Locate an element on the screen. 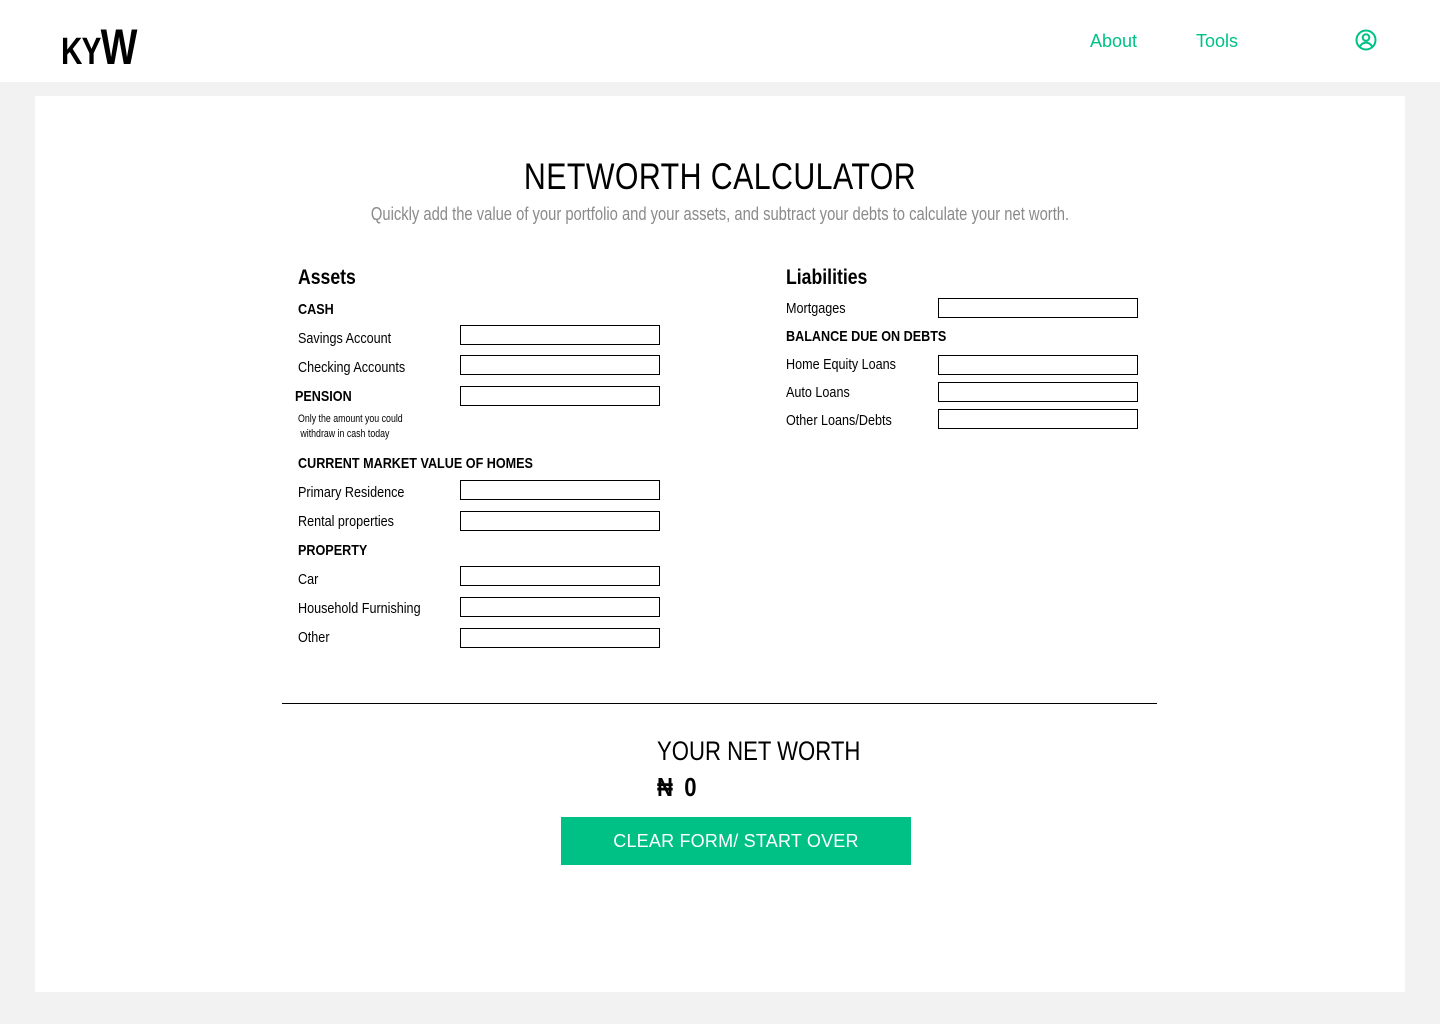  kyw-logo: KYW is located at coordinates (99, 47).